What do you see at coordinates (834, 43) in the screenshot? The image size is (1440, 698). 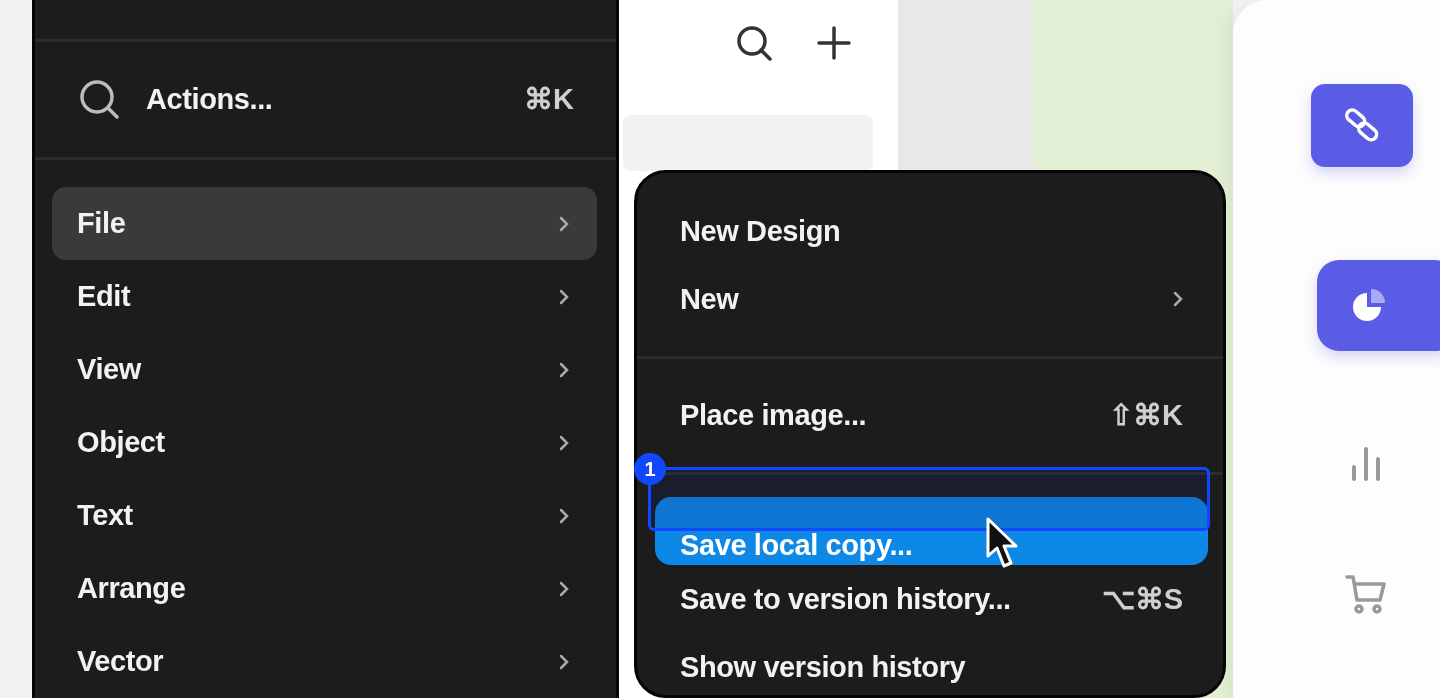 I see `plus-icon` at bounding box center [834, 43].